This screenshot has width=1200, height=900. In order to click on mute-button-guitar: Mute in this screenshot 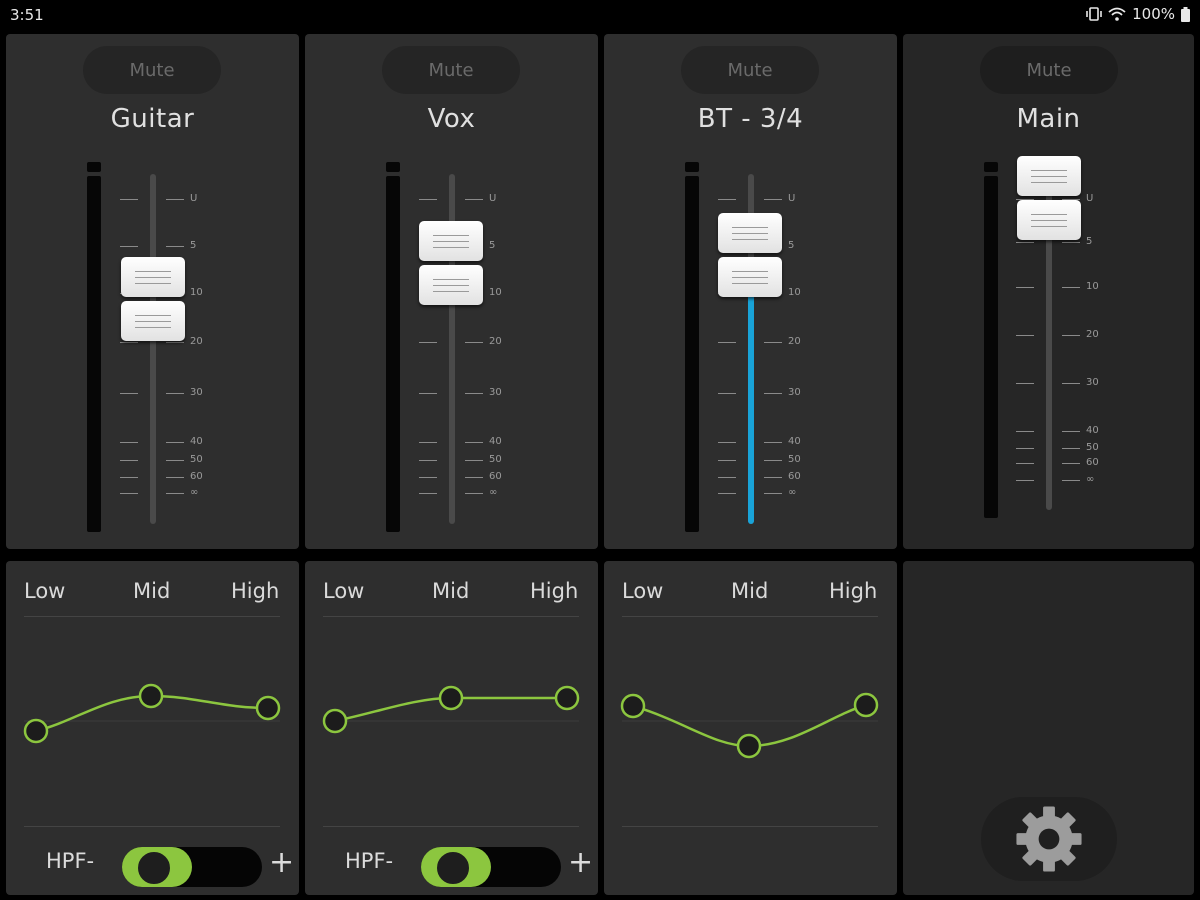, I will do `click(152, 70)`.